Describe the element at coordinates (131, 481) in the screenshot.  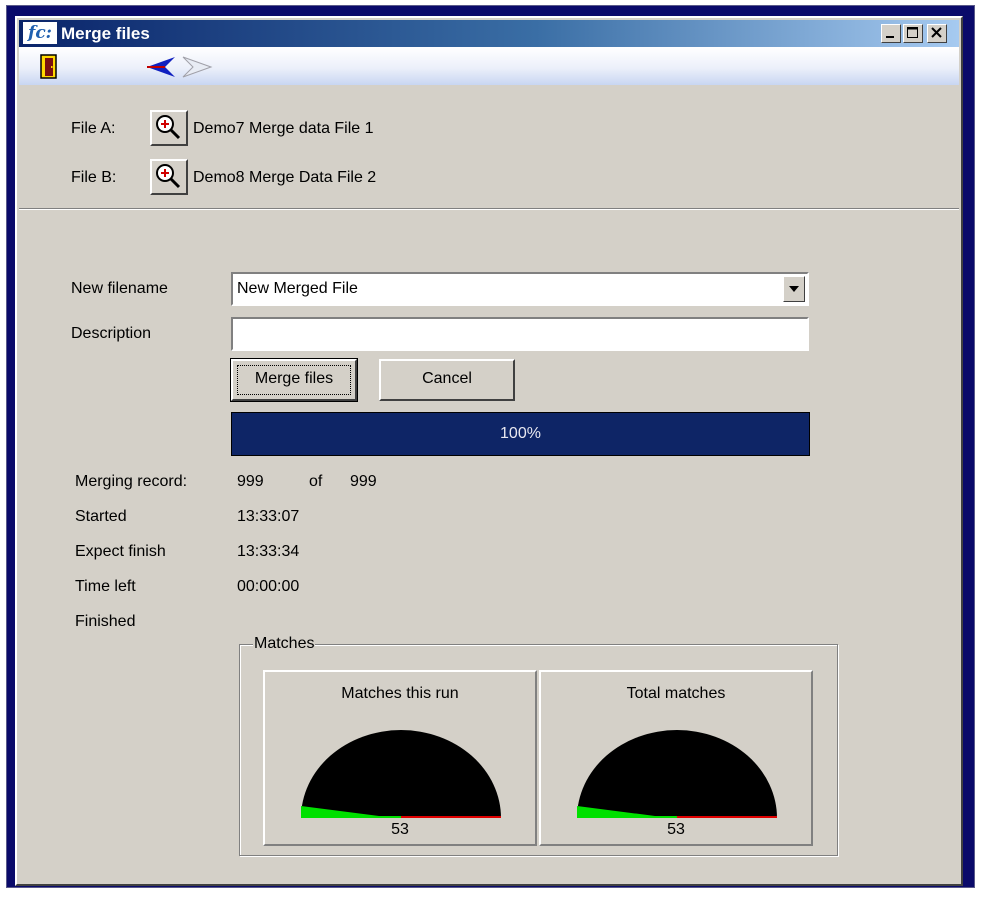
I see `merging-record-label: Merging record:` at that location.